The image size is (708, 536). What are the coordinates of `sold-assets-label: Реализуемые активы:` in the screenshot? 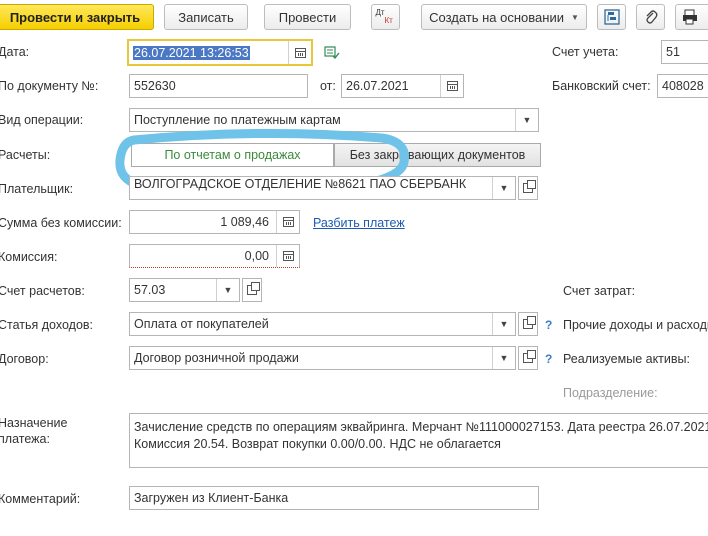 It's located at (626, 359).